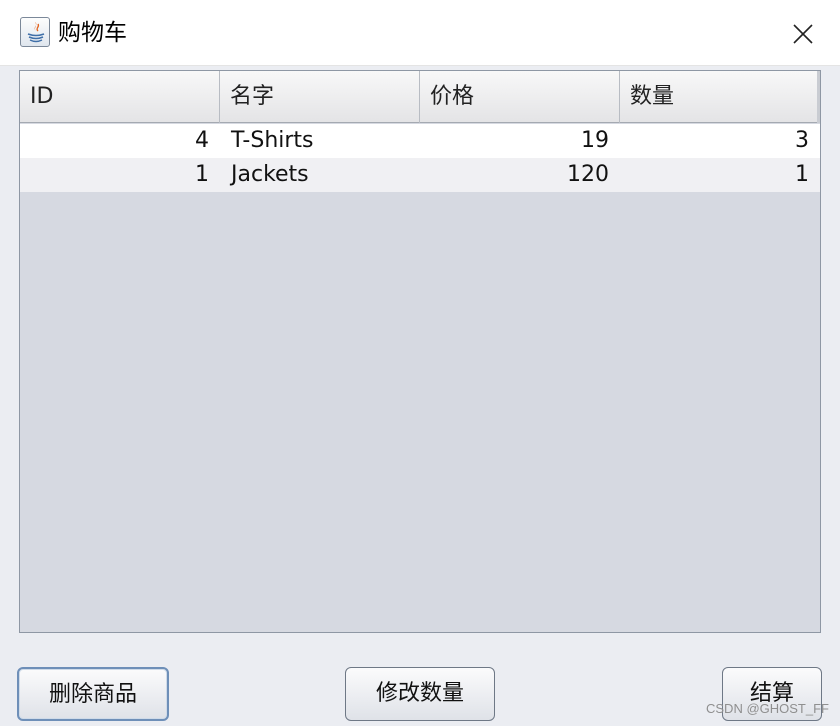  Describe the element at coordinates (93, 694) in the screenshot. I see `delete-item-button: 删除商品` at that location.